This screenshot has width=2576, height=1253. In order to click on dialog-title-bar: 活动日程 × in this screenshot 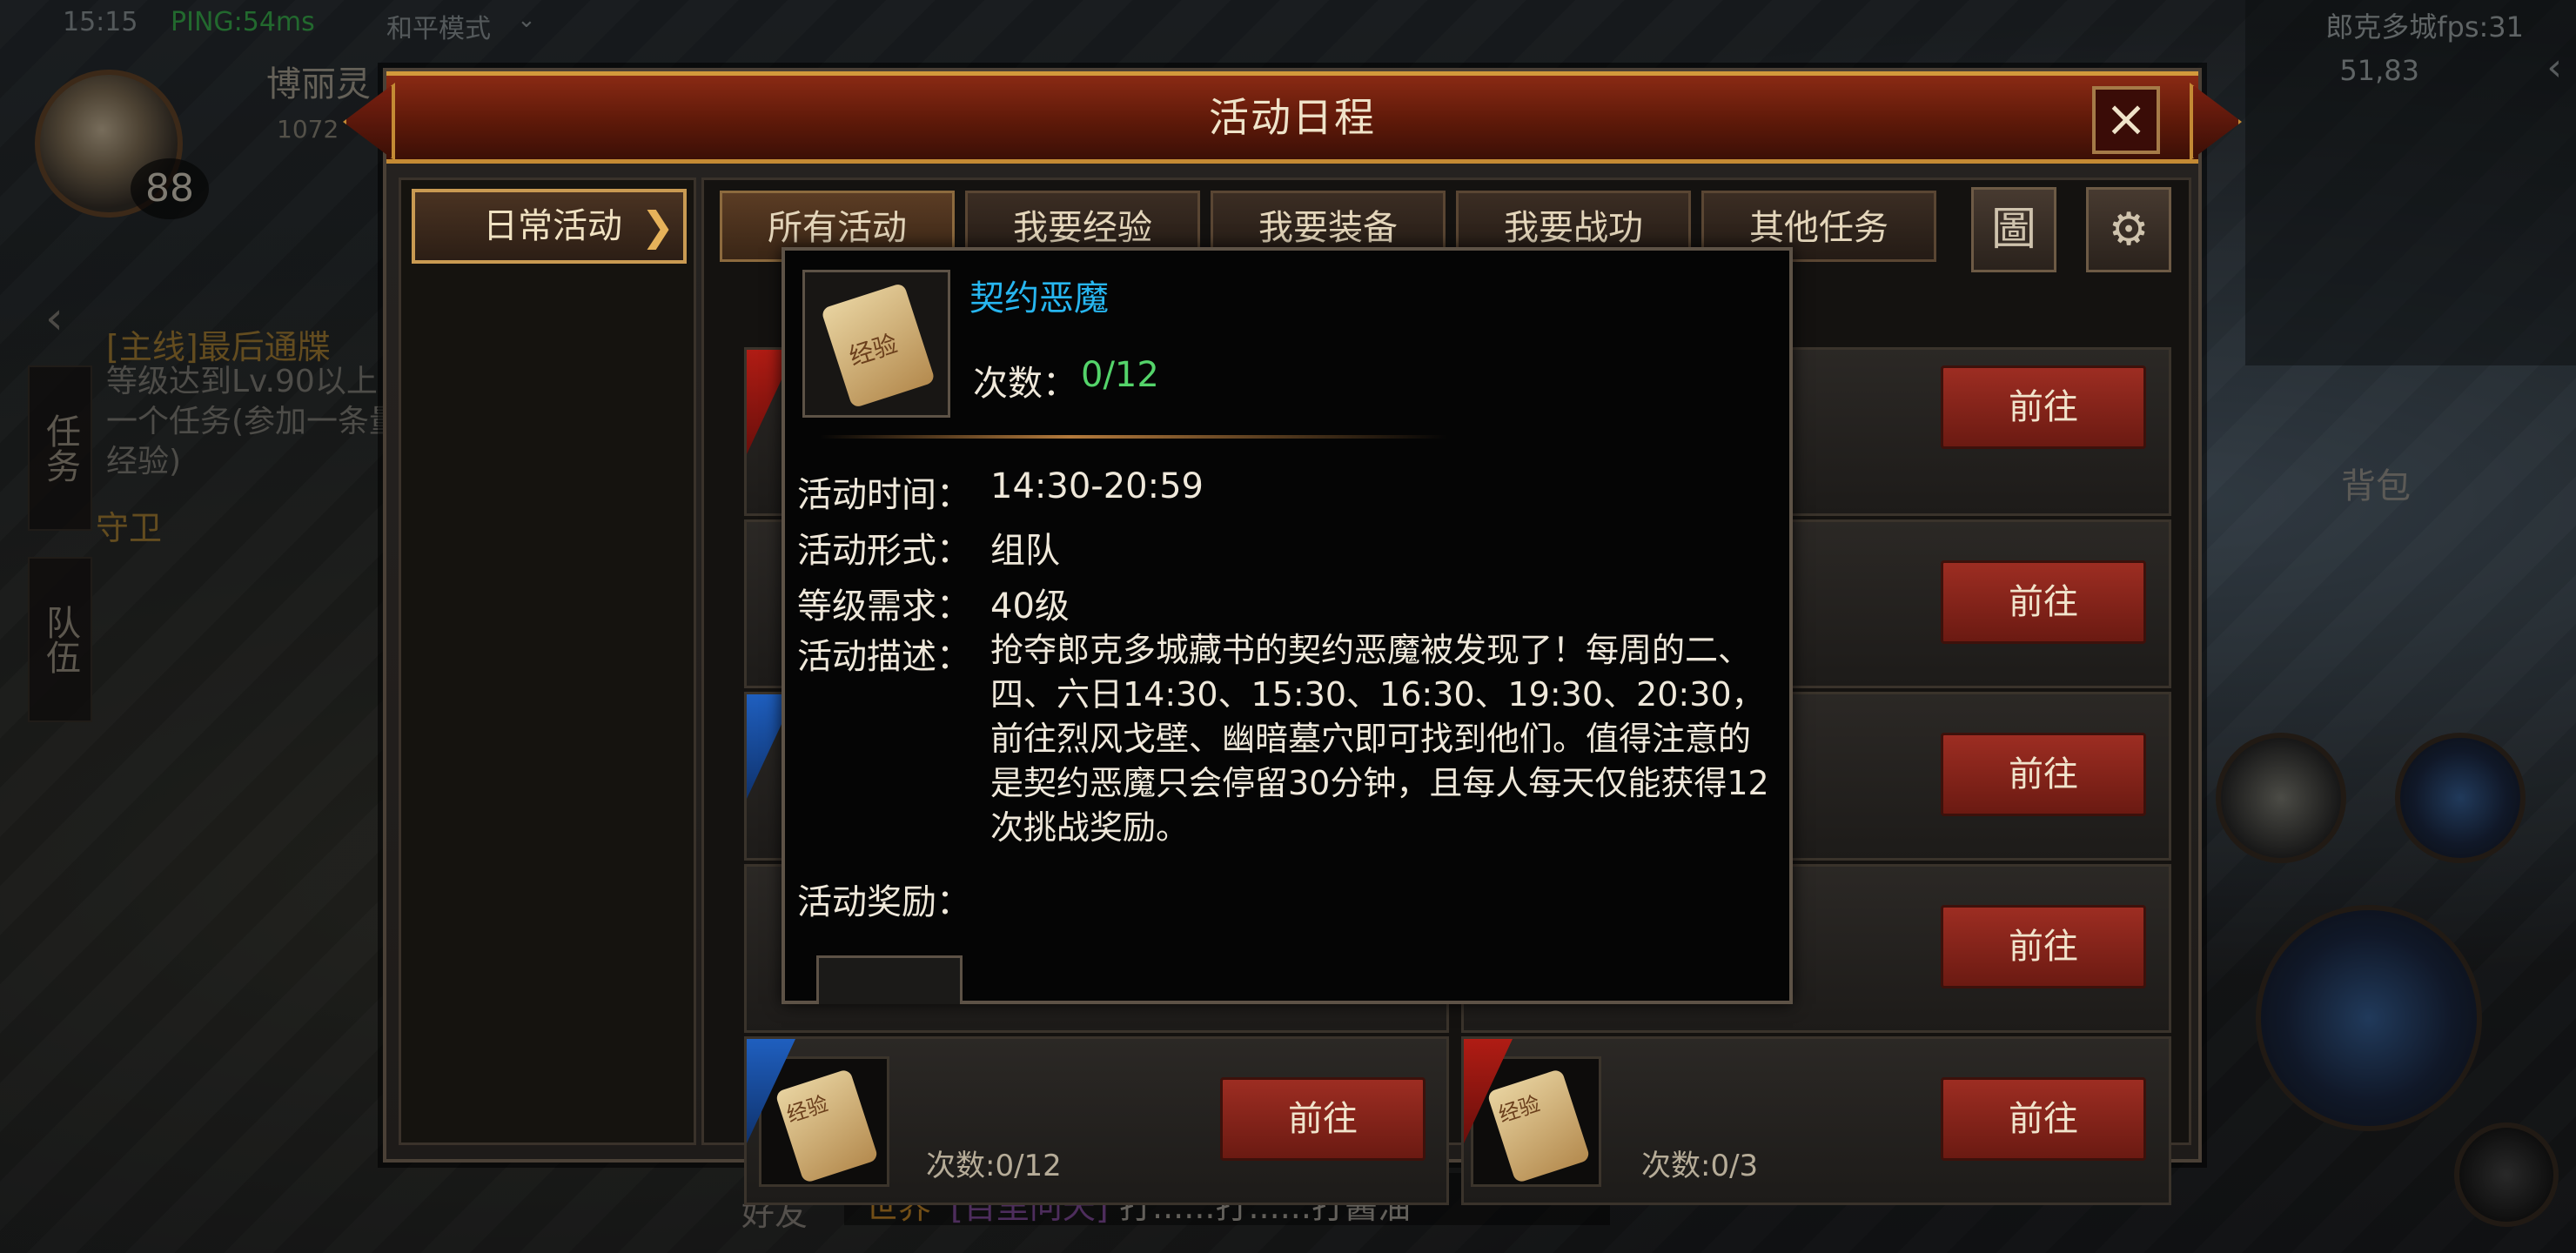, I will do `click(1292, 118)`.